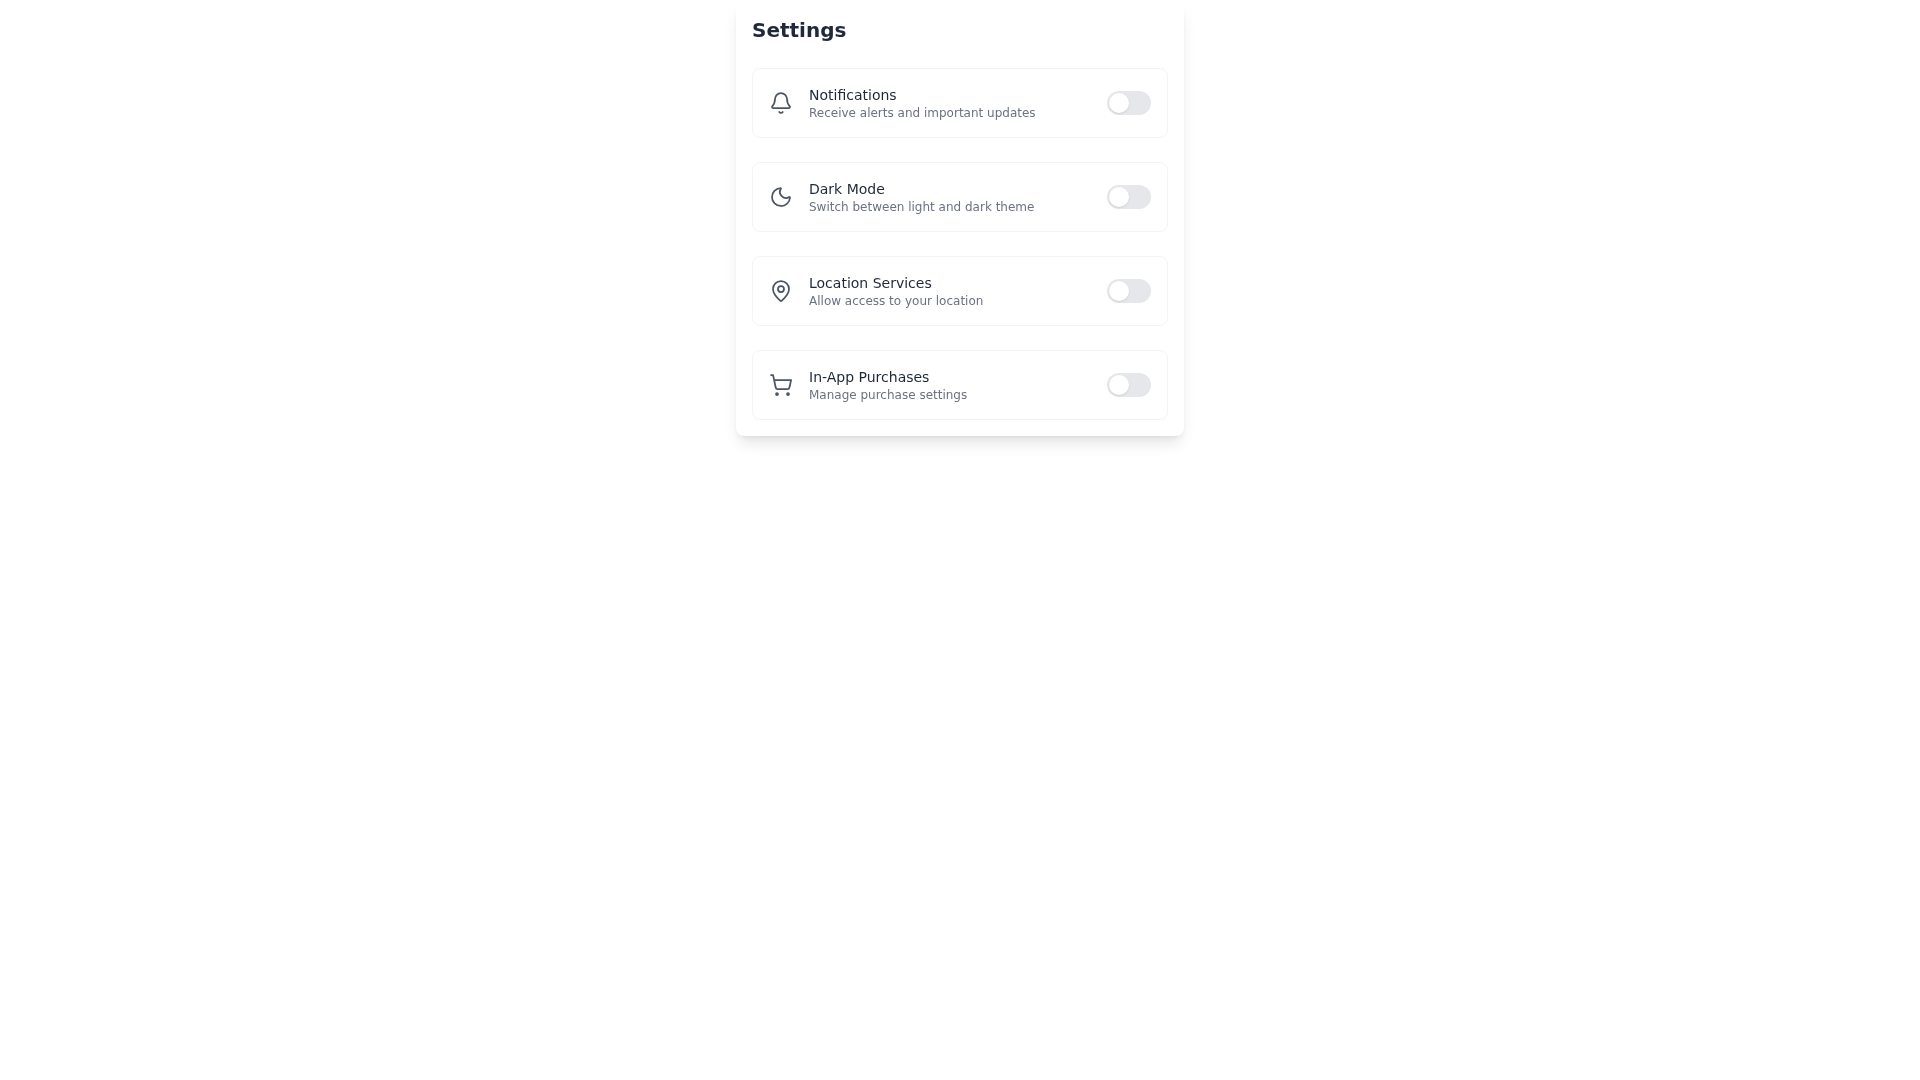  I want to click on setting-description: Manage purchase settings, so click(888, 395).